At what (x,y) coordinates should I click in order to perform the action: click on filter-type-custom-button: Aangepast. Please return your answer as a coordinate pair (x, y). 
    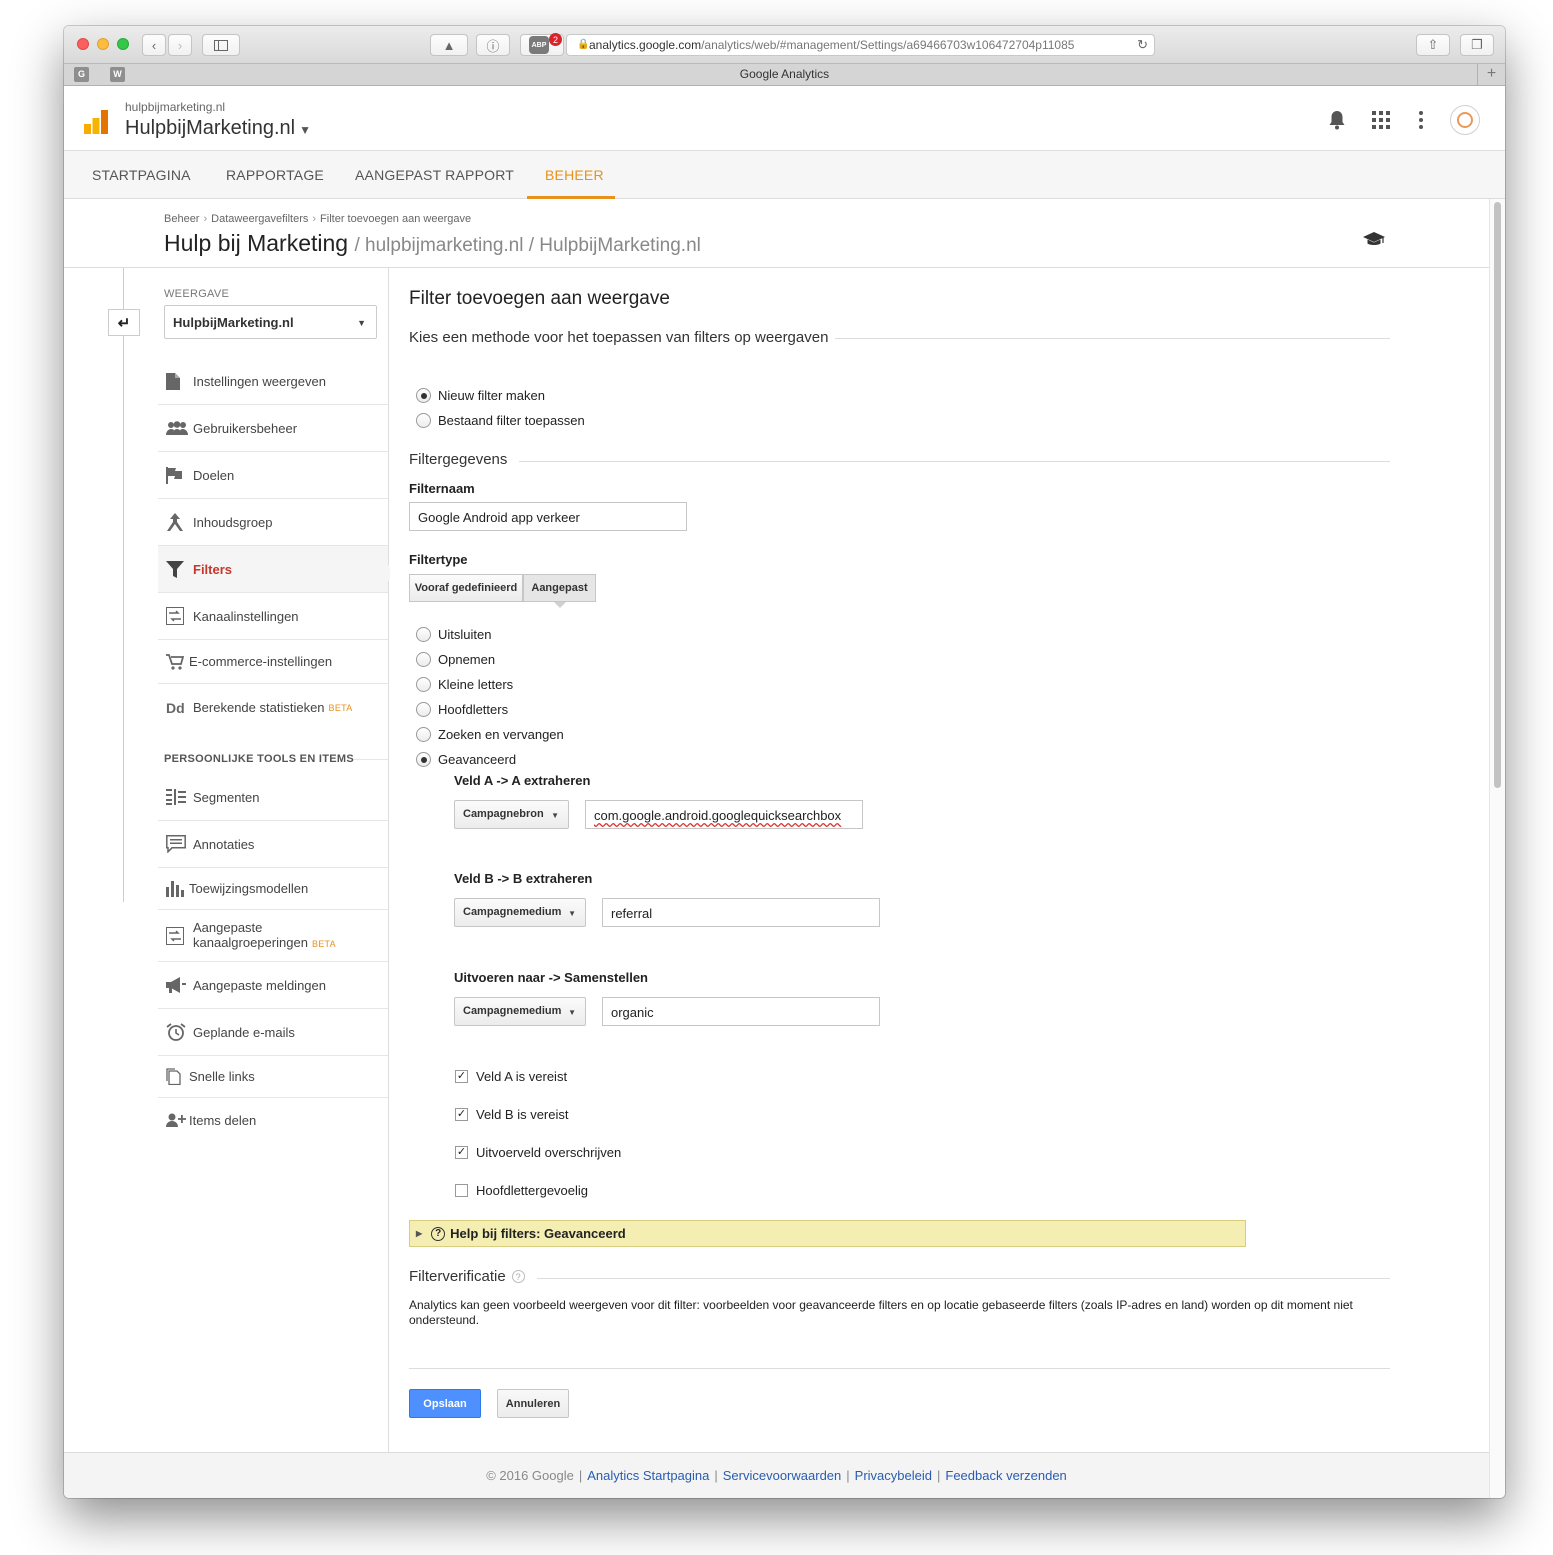
    Looking at the image, I should click on (559, 588).